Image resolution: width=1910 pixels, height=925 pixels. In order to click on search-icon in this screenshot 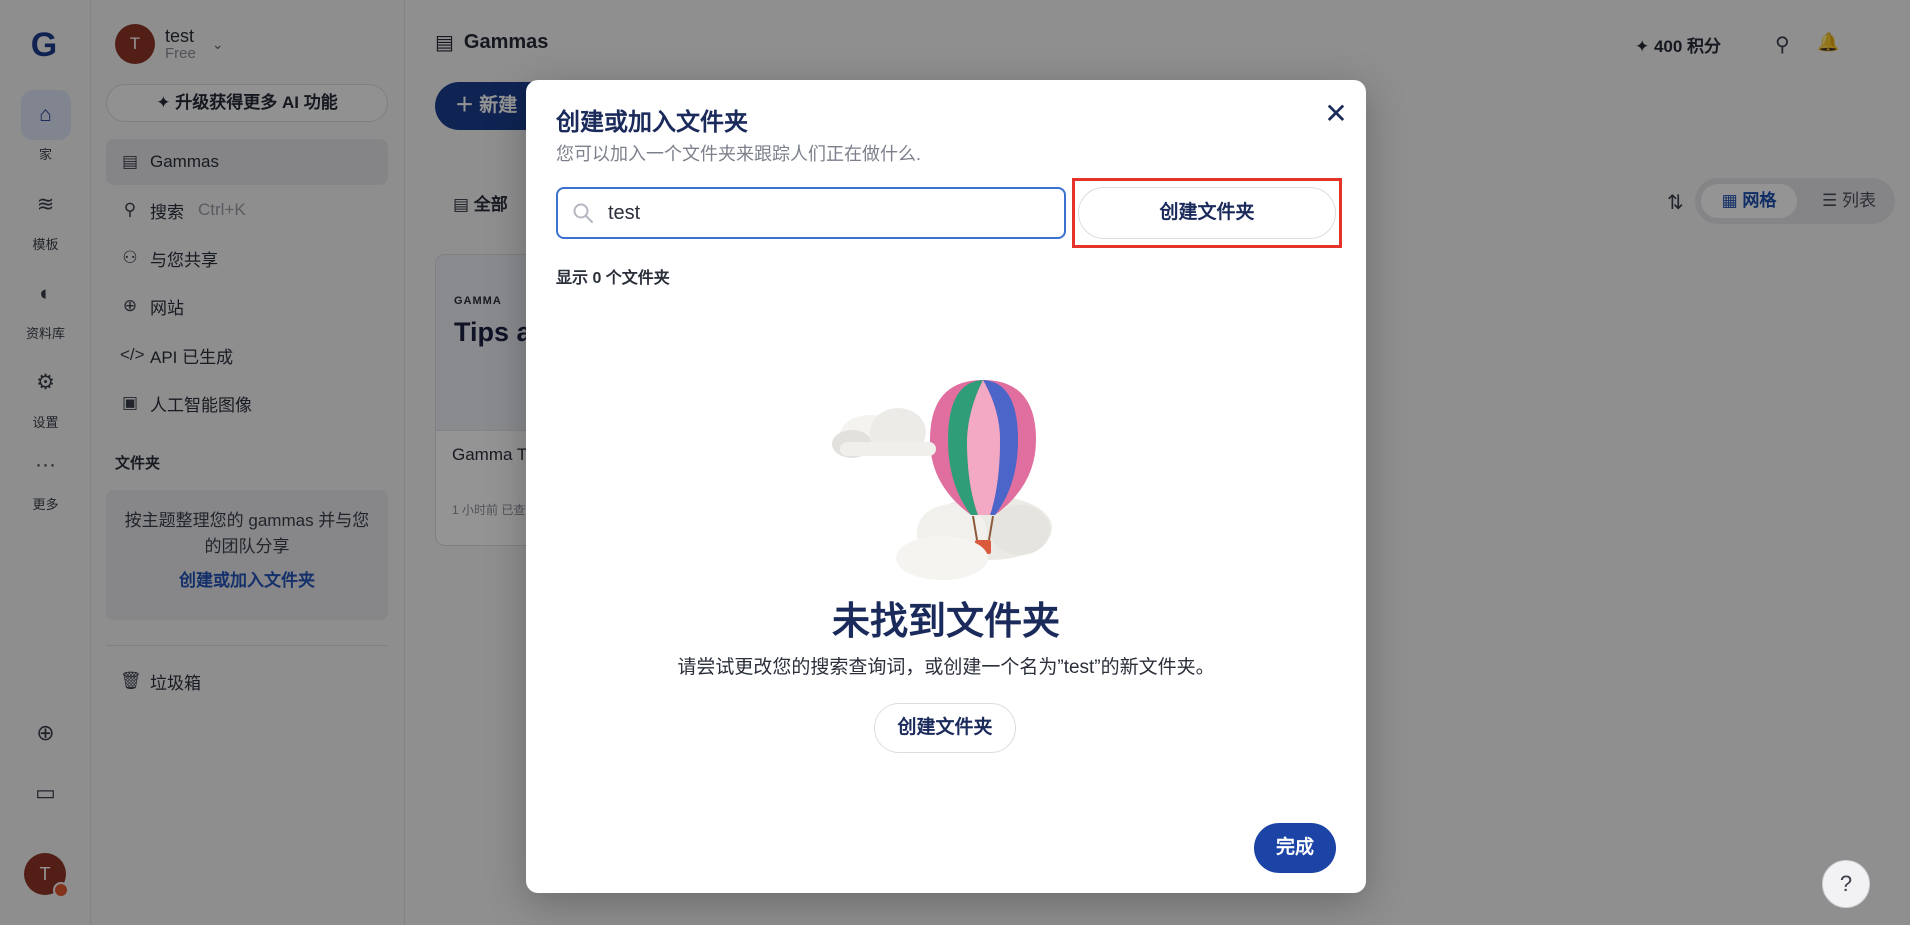, I will do `click(583, 213)`.